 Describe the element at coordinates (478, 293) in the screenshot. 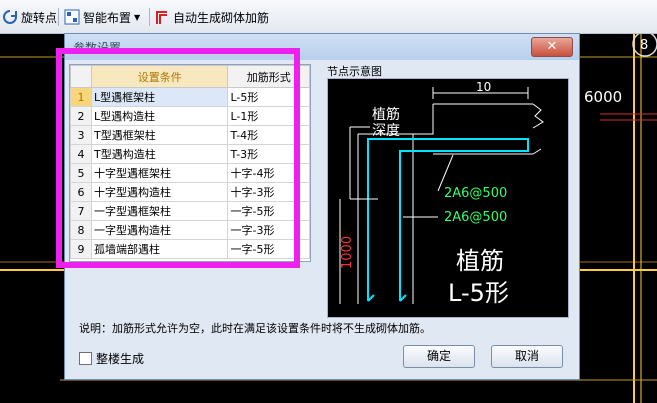

I see `diagram-caption-2: L-5形` at that location.